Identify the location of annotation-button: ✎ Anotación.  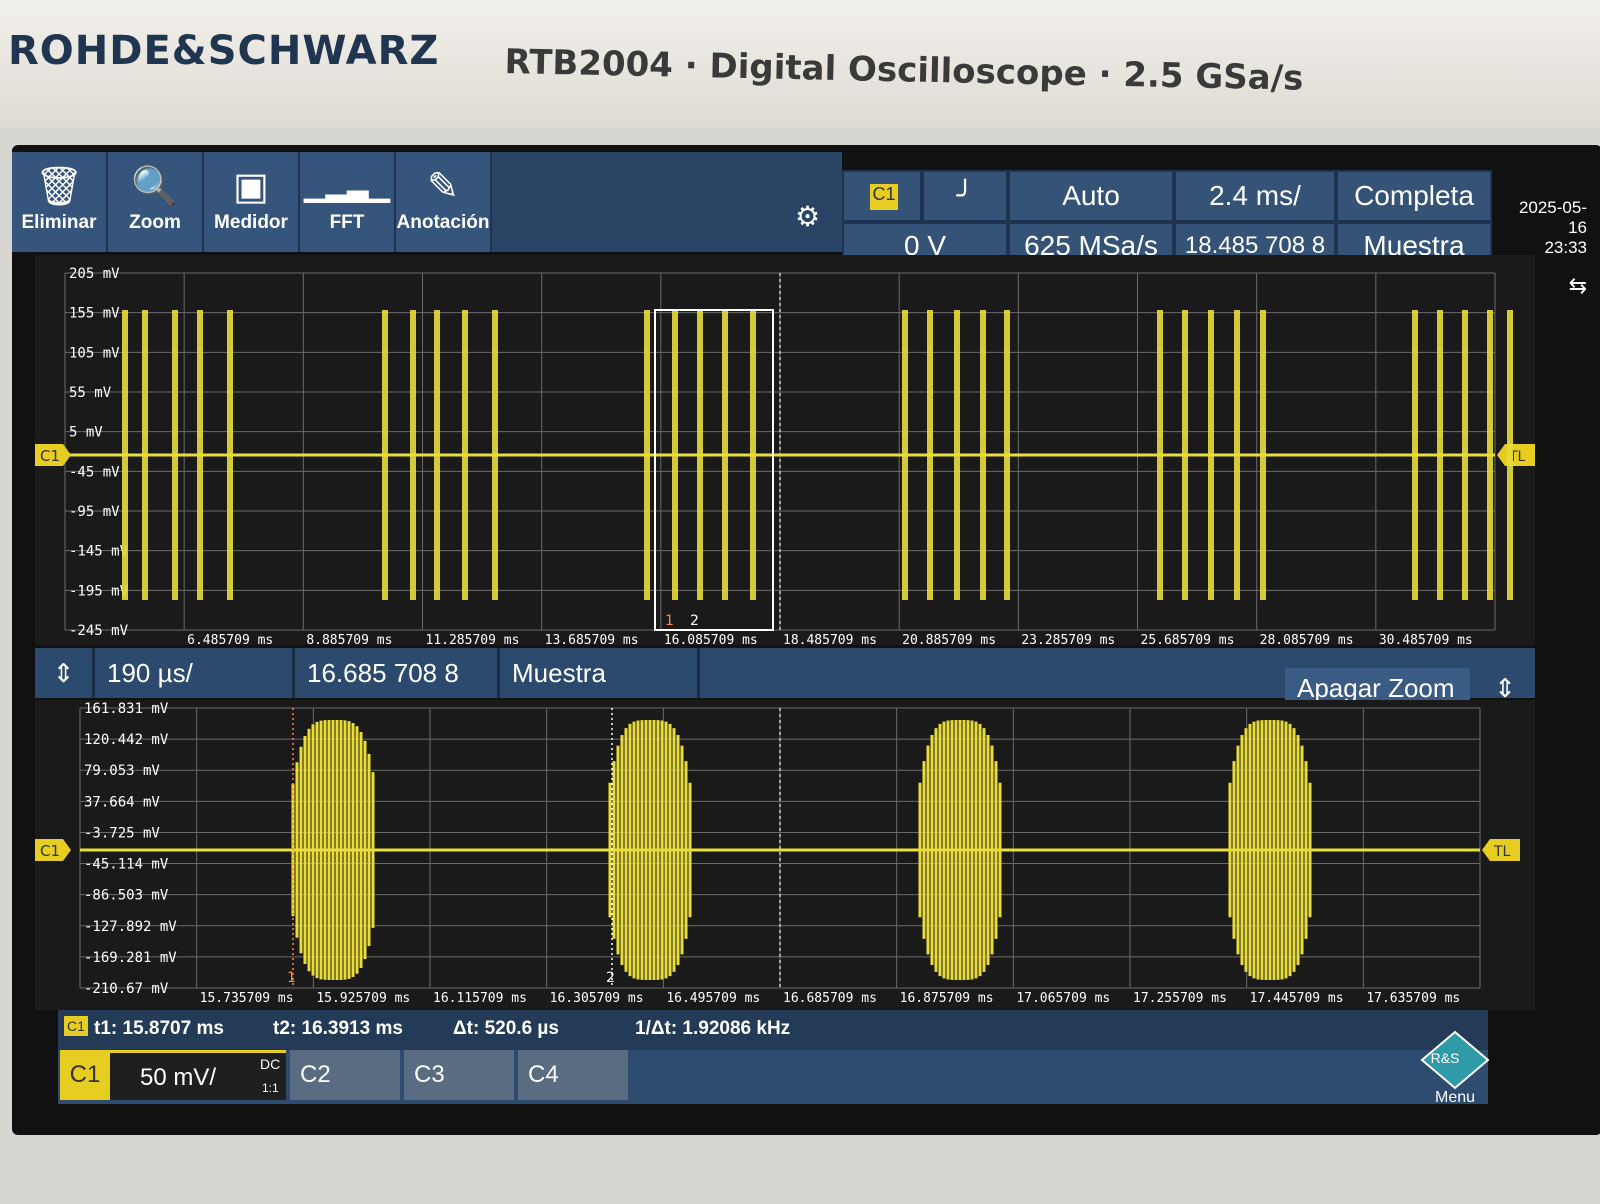
(444, 202).